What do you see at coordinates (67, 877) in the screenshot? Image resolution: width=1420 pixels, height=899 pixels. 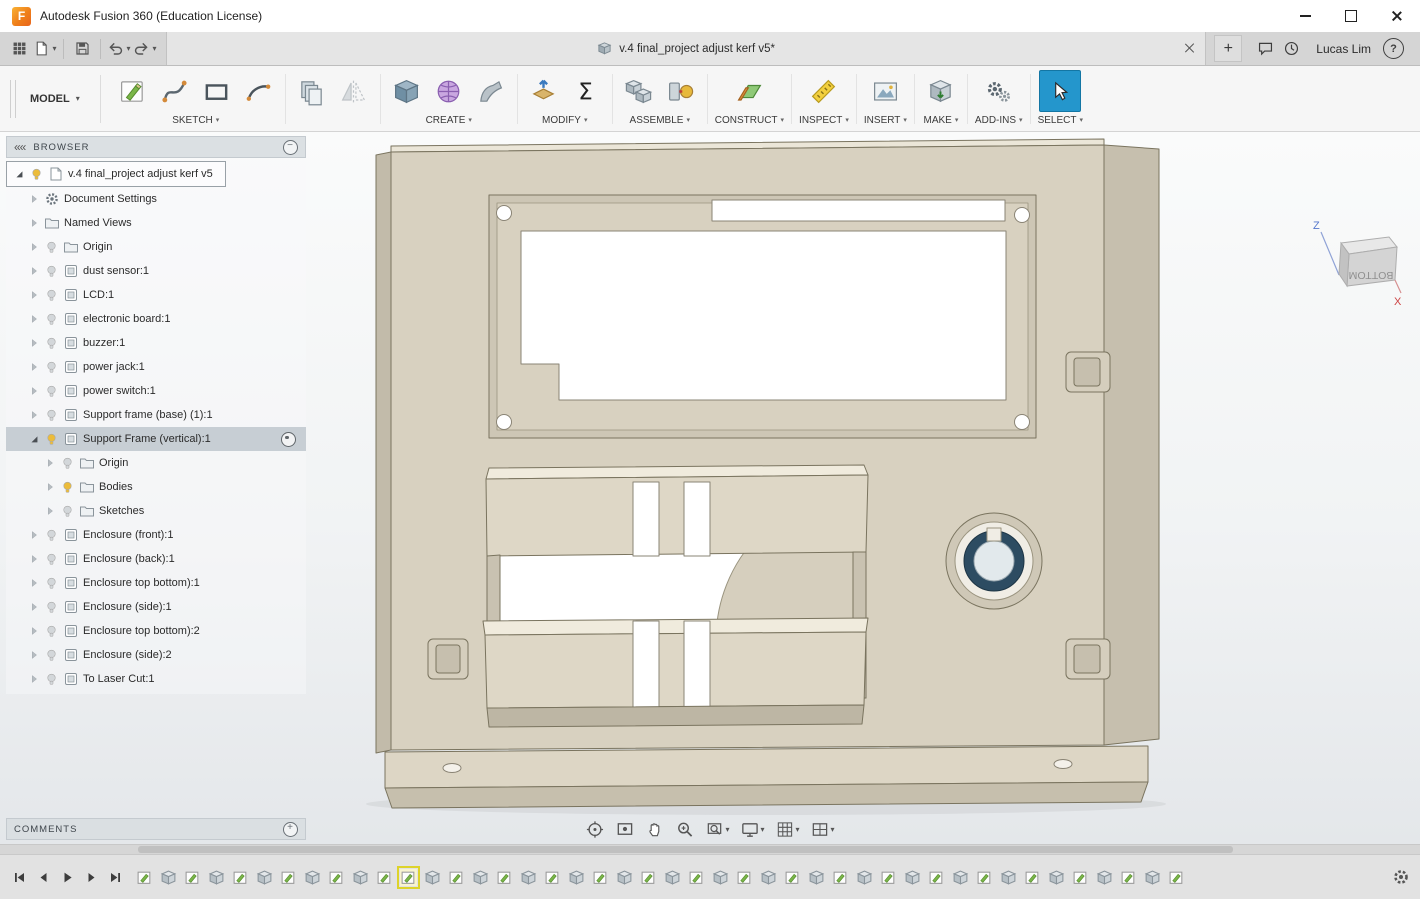 I see `timeline-play-button` at bounding box center [67, 877].